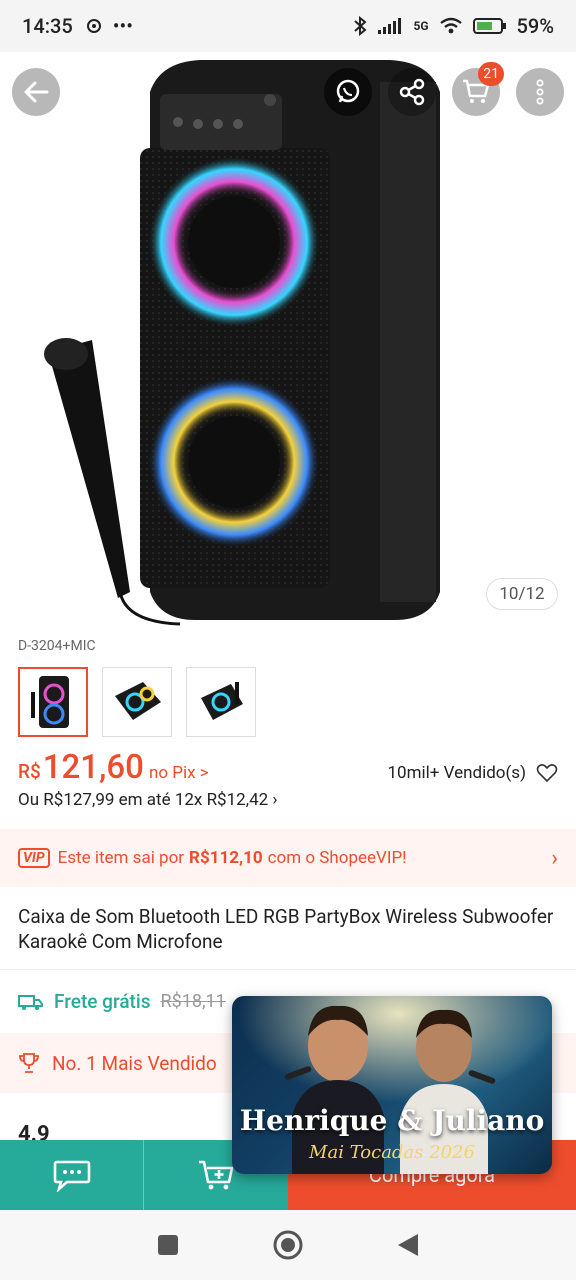 The image size is (576, 1280). What do you see at coordinates (121, 858) in the screenshot?
I see `vip-text-before: Este item sai por` at bounding box center [121, 858].